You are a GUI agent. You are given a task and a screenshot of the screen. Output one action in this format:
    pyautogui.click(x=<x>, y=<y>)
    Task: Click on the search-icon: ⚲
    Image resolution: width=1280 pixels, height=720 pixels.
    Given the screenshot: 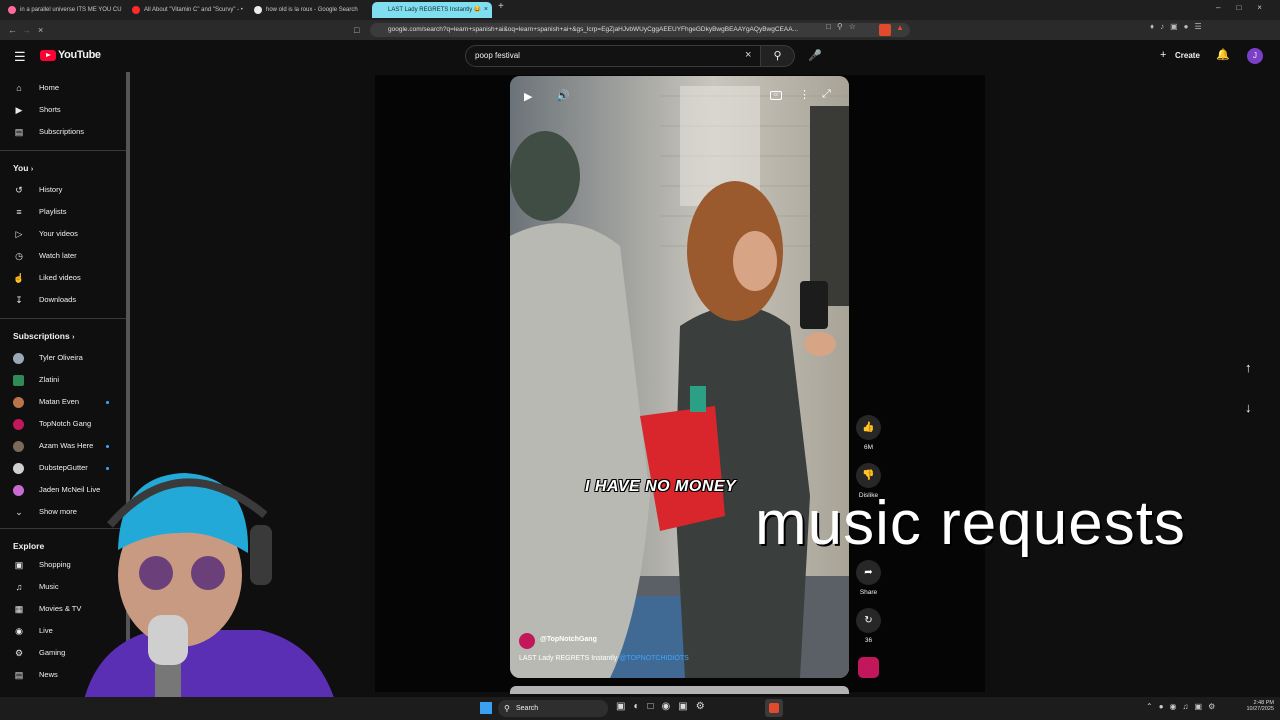 What is the action you would take?
    pyautogui.click(x=777, y=56)
    